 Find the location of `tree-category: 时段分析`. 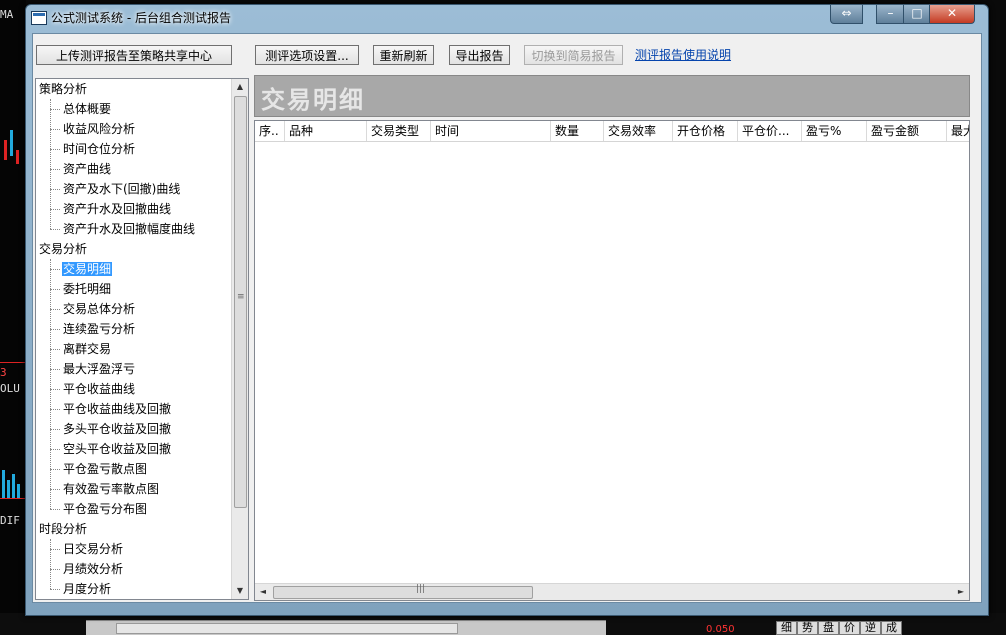

tree-category: 时段分析 is located at coordinates (63, 529).